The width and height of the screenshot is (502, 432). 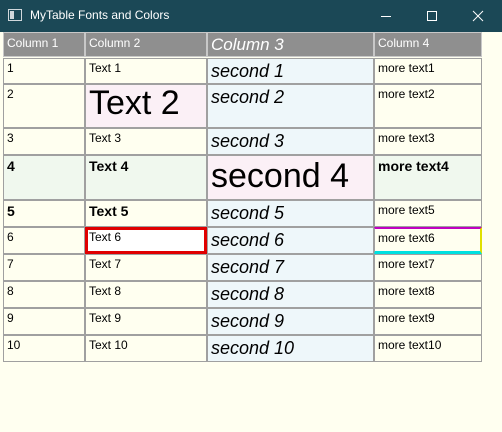 What do you see at coordinates (109, 211) in the screenshot?
I see `cell-text: Text 5` at bounding box center [109, 211].